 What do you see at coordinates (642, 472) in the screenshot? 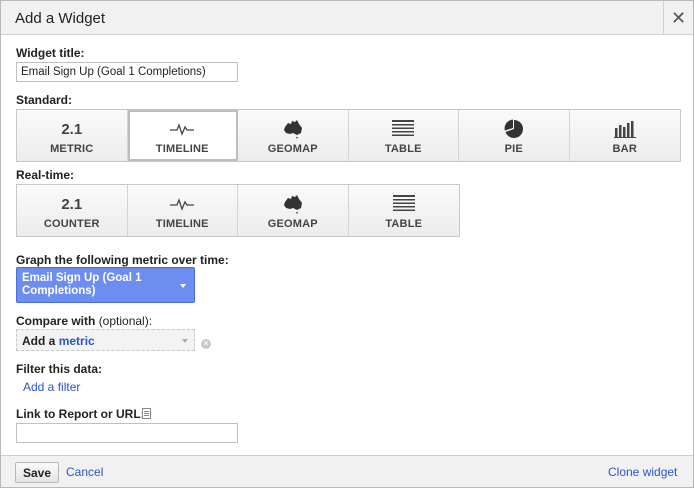
I see `clone-widget-link: Clone widget` at bounding box center [642, 472].